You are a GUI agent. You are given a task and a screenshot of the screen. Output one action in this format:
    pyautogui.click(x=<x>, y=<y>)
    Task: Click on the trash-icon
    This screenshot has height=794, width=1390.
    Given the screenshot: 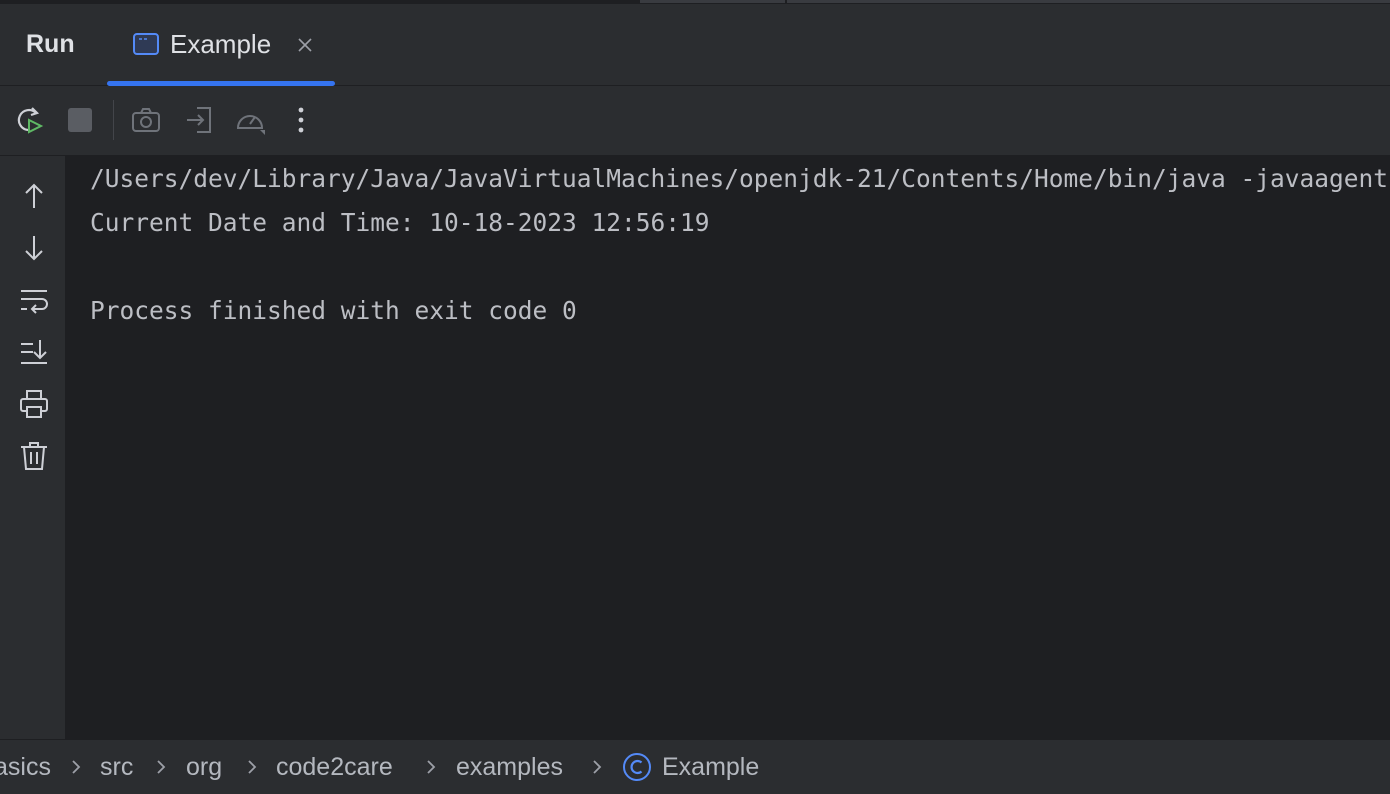 What is the action you would take?
    pyautogui.click(x=34, y=456)
    